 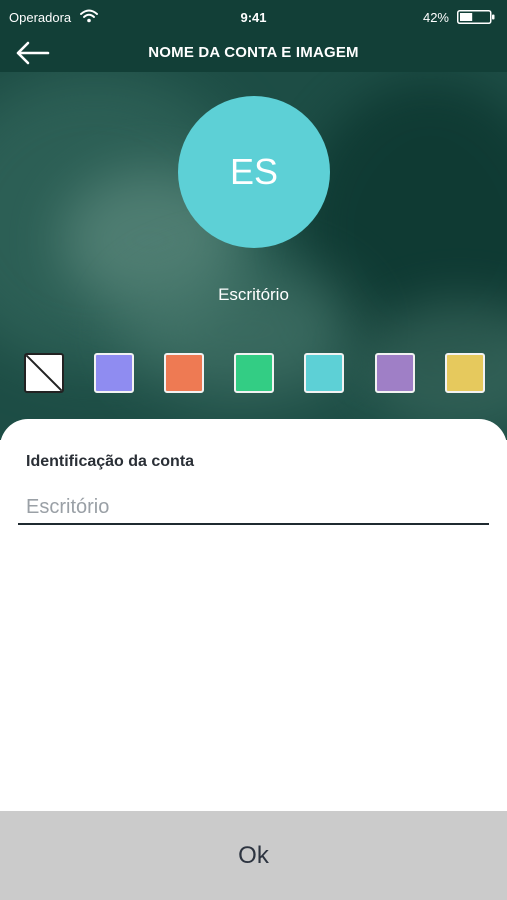 What do you see at coordinates (435, 17) in the screenshot?
I see `battery-percent: 42%` at bounding box center [435, 17].